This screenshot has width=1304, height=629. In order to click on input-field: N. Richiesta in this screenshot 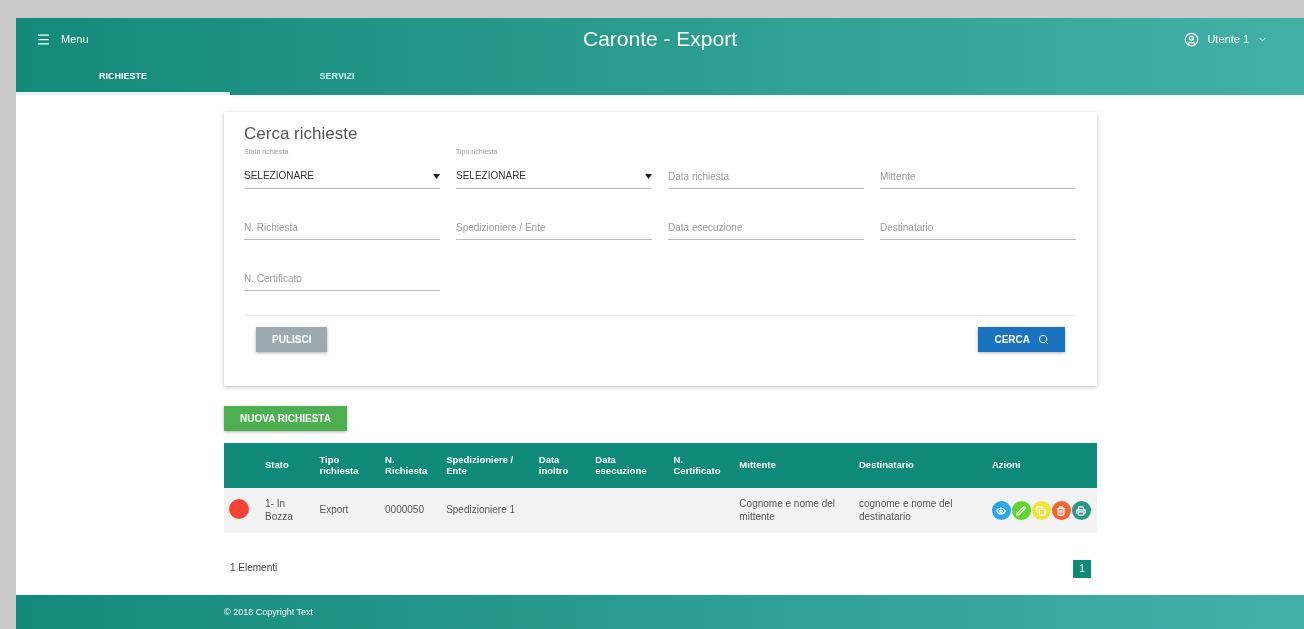, I will do `click(342, 219)`.